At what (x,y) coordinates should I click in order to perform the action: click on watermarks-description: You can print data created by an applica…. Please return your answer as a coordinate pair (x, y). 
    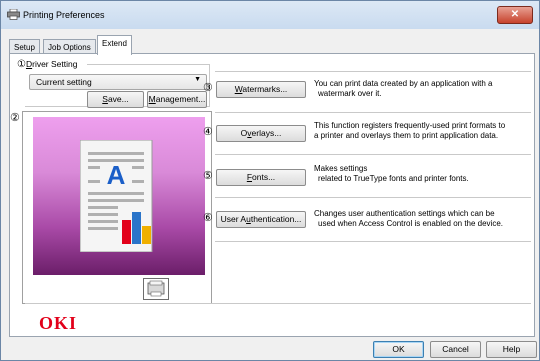
    Looking at the image, I should click on (403, 88).